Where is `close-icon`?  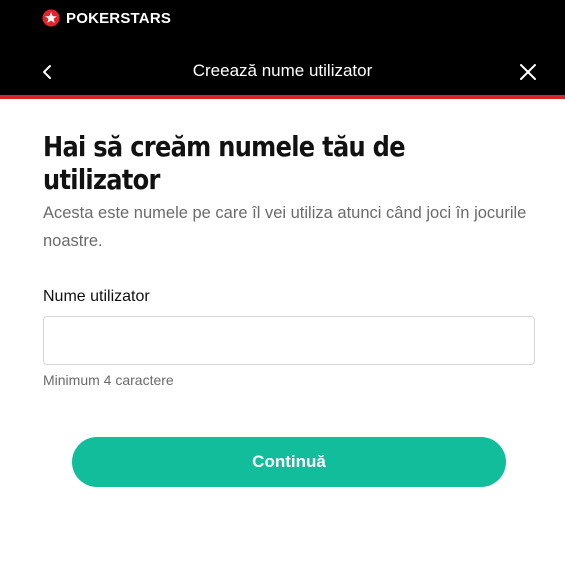
close-icon is located at coordinates (528, 72).